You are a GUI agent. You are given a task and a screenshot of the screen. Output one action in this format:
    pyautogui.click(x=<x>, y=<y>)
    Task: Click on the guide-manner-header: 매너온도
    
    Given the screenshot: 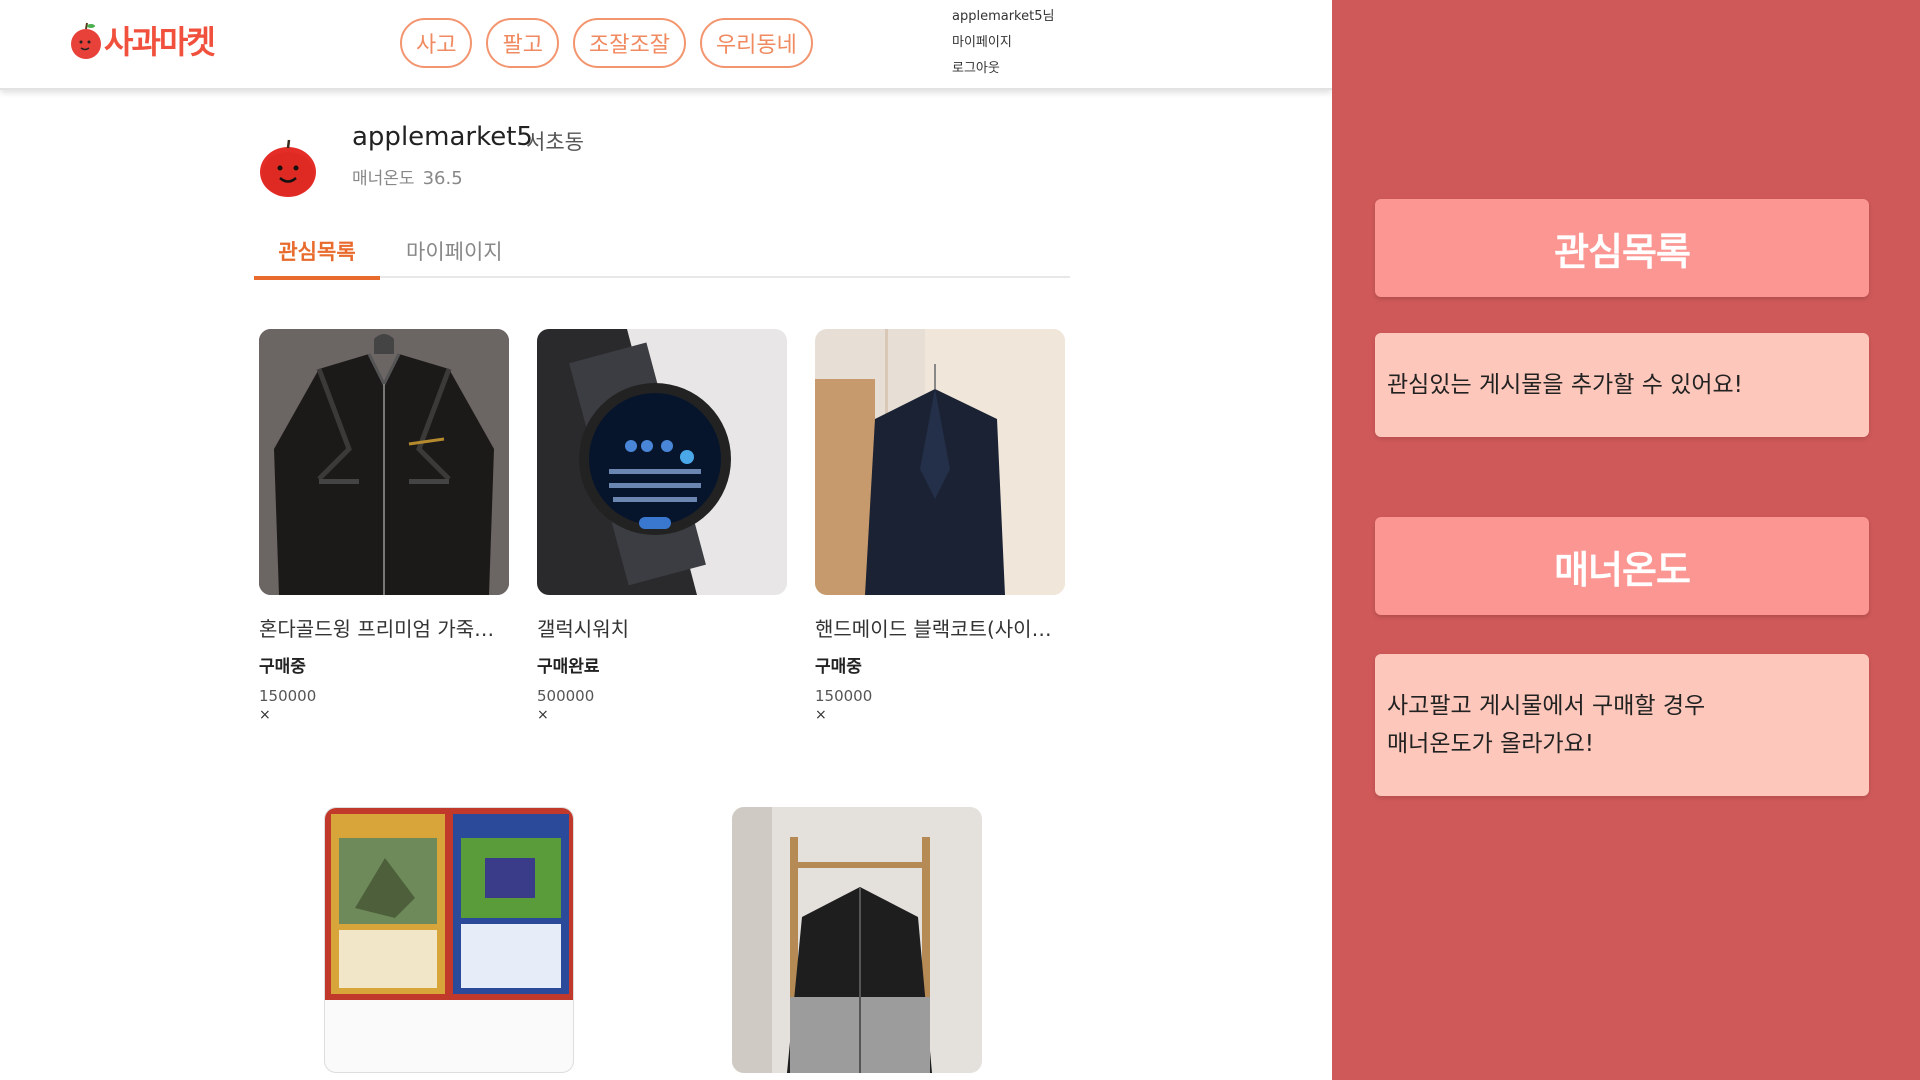 What is the action you would take?
    pyautogui.click(x=1622, y=566)
    